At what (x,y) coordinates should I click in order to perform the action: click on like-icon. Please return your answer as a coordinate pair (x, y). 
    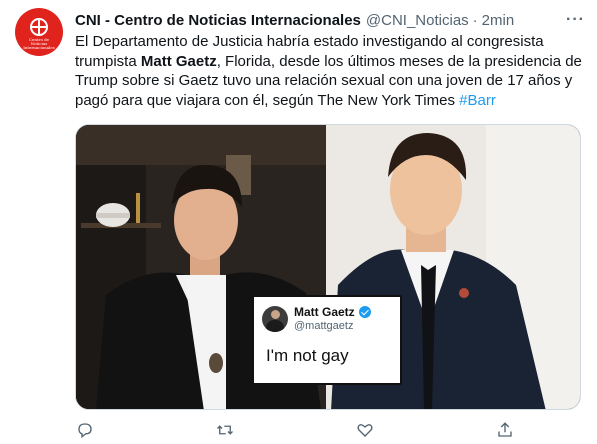
    Looking at the image, I should click on (365, 430).